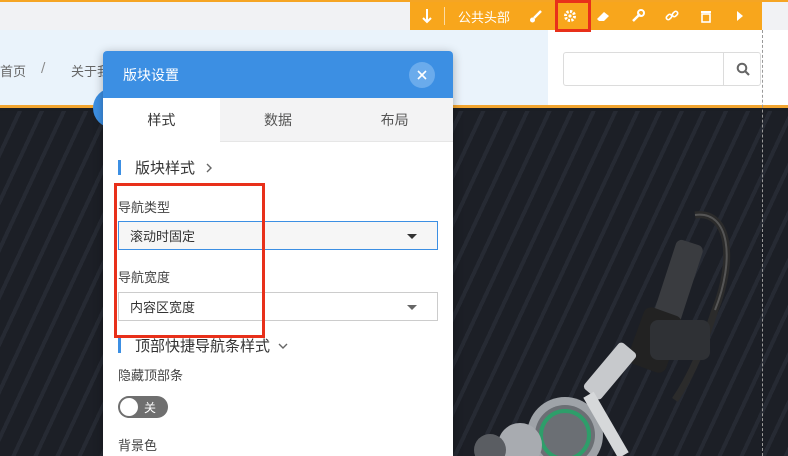 The image size is (788, 456). I want to click on search-icon, so click(743, 69).